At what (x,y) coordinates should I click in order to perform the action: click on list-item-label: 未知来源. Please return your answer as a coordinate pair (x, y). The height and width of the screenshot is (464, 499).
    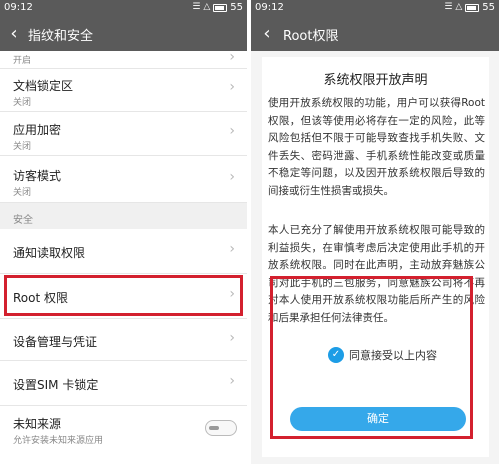
    Looking at the image, I should click on (37, 424).